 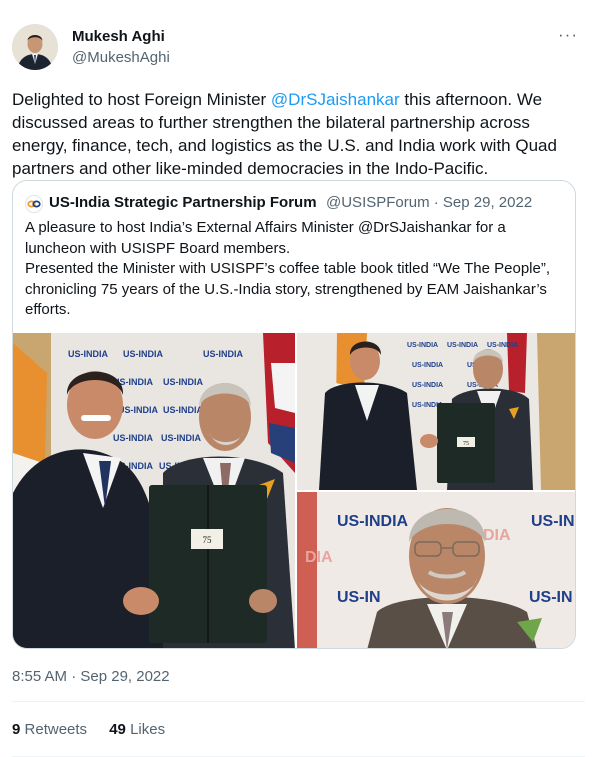 What do you see at coordinates (148, 729) in the screenshot?
I see `likes-label: Likes` at bounding box center [148, 729].